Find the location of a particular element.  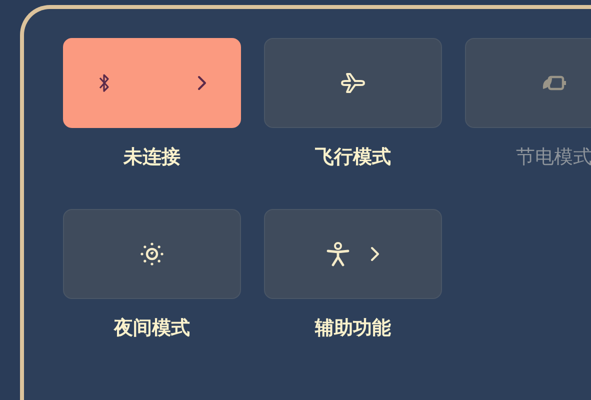

tile-label: 未连接 is located at coordinates (152, 157).